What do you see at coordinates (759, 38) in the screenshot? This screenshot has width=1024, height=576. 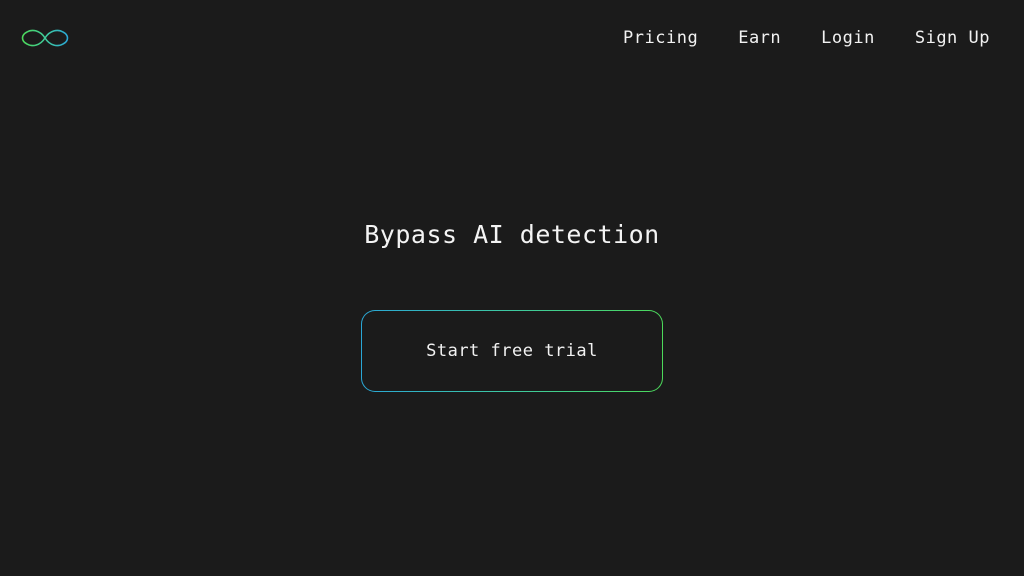 I see `nav-link-earn: Earn` at bounding box center [759, 38].